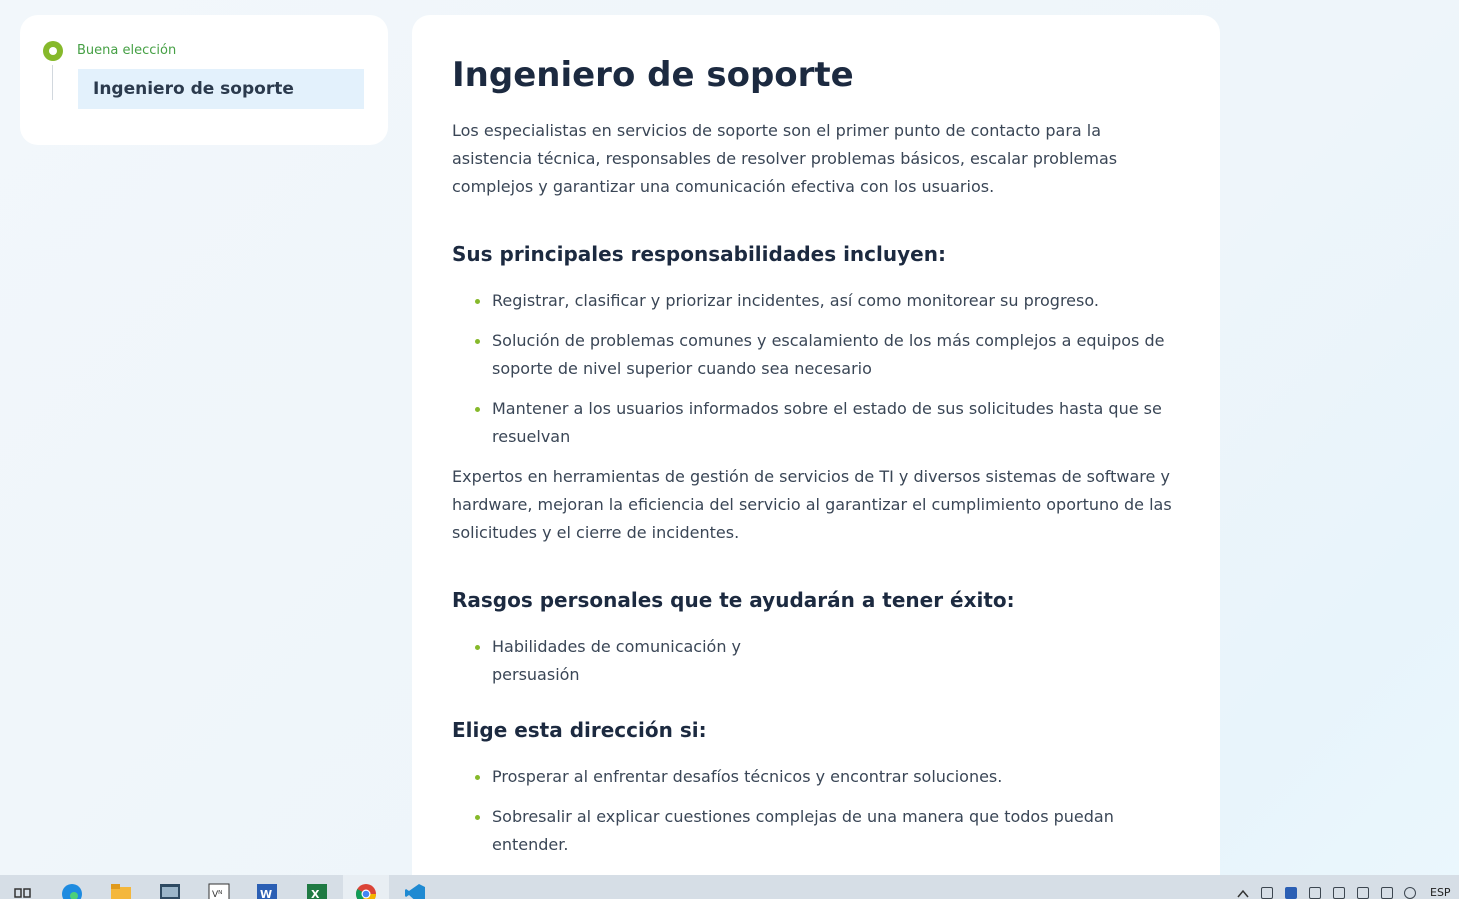  What do you see at coordinates (23, 890) in the screenshot?
I see `task-view-icon` at bounding box center [23, 890].